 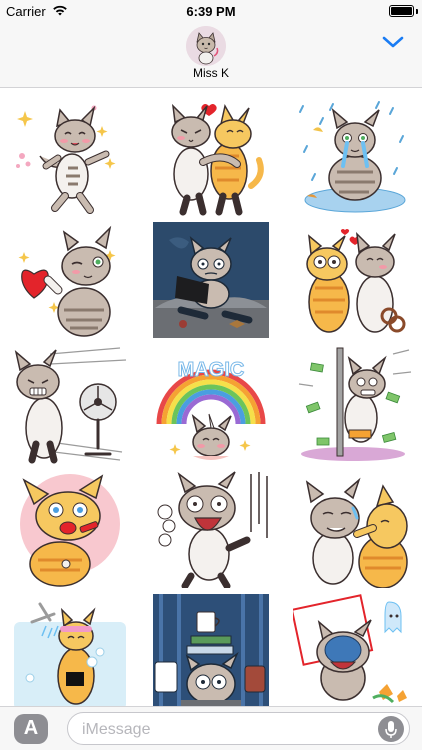 I want to click on sticker-cat-laptop-night, so click(x=211, y=280).